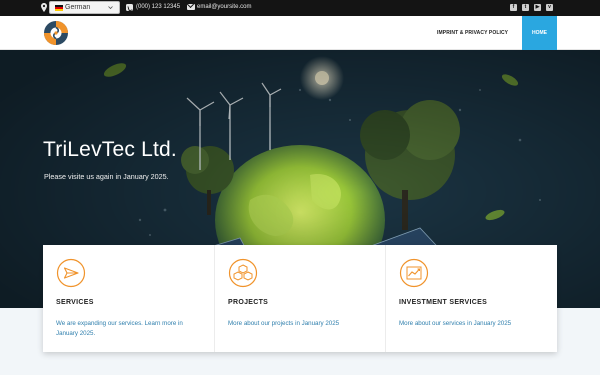 This screenshot has width=600, height=375. I want to click on company-logo, so click(56, 33).